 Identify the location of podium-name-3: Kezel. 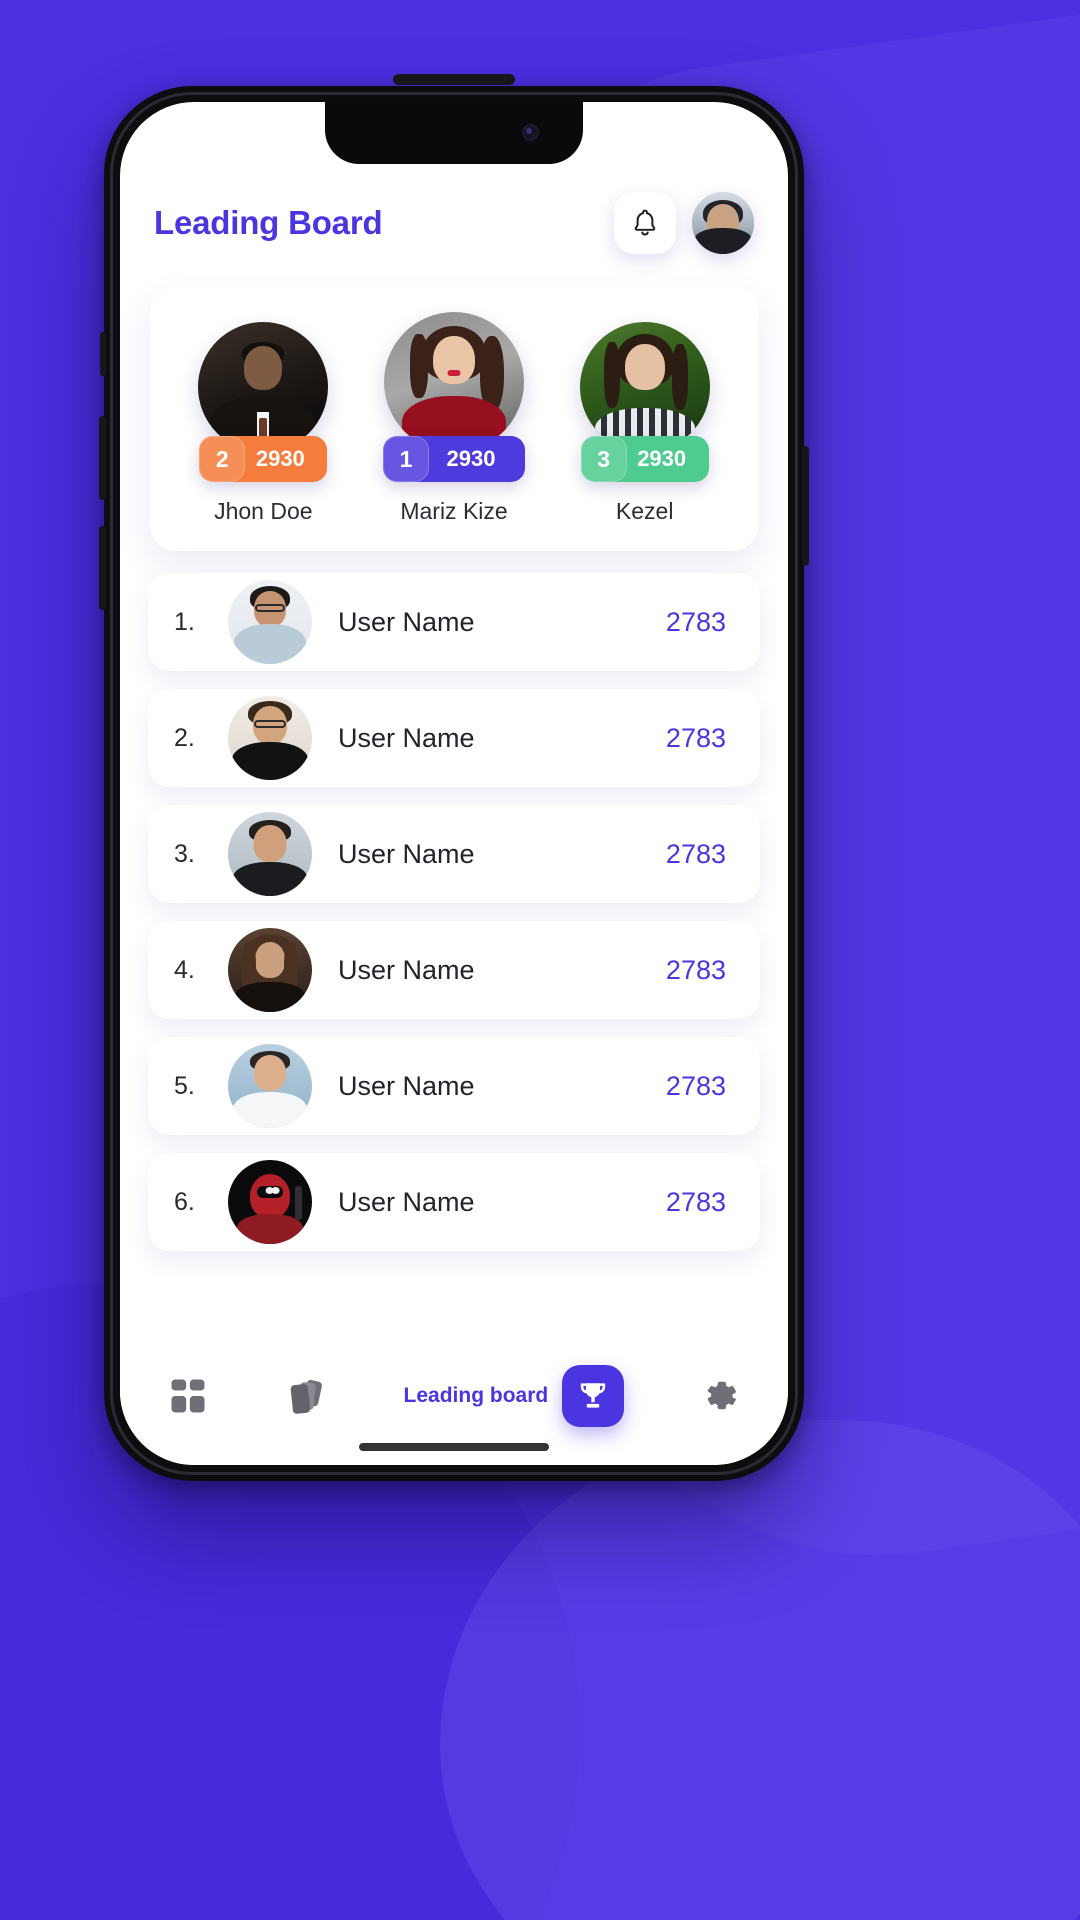
(644, 511).